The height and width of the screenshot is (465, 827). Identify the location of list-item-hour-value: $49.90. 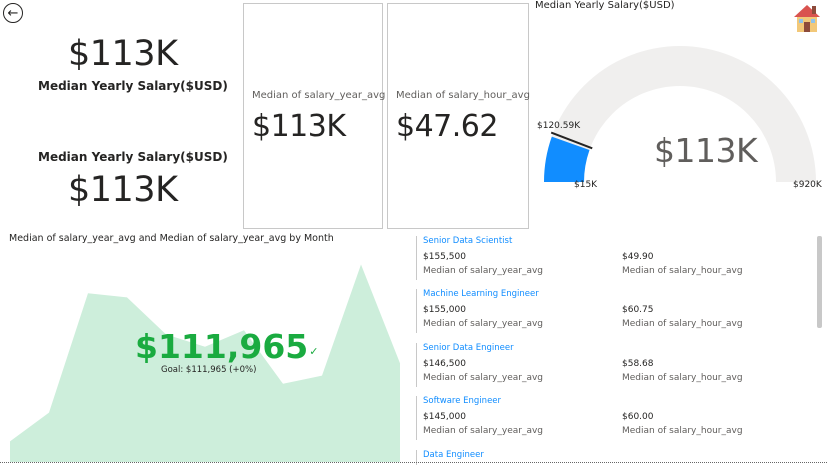
(638, 257).